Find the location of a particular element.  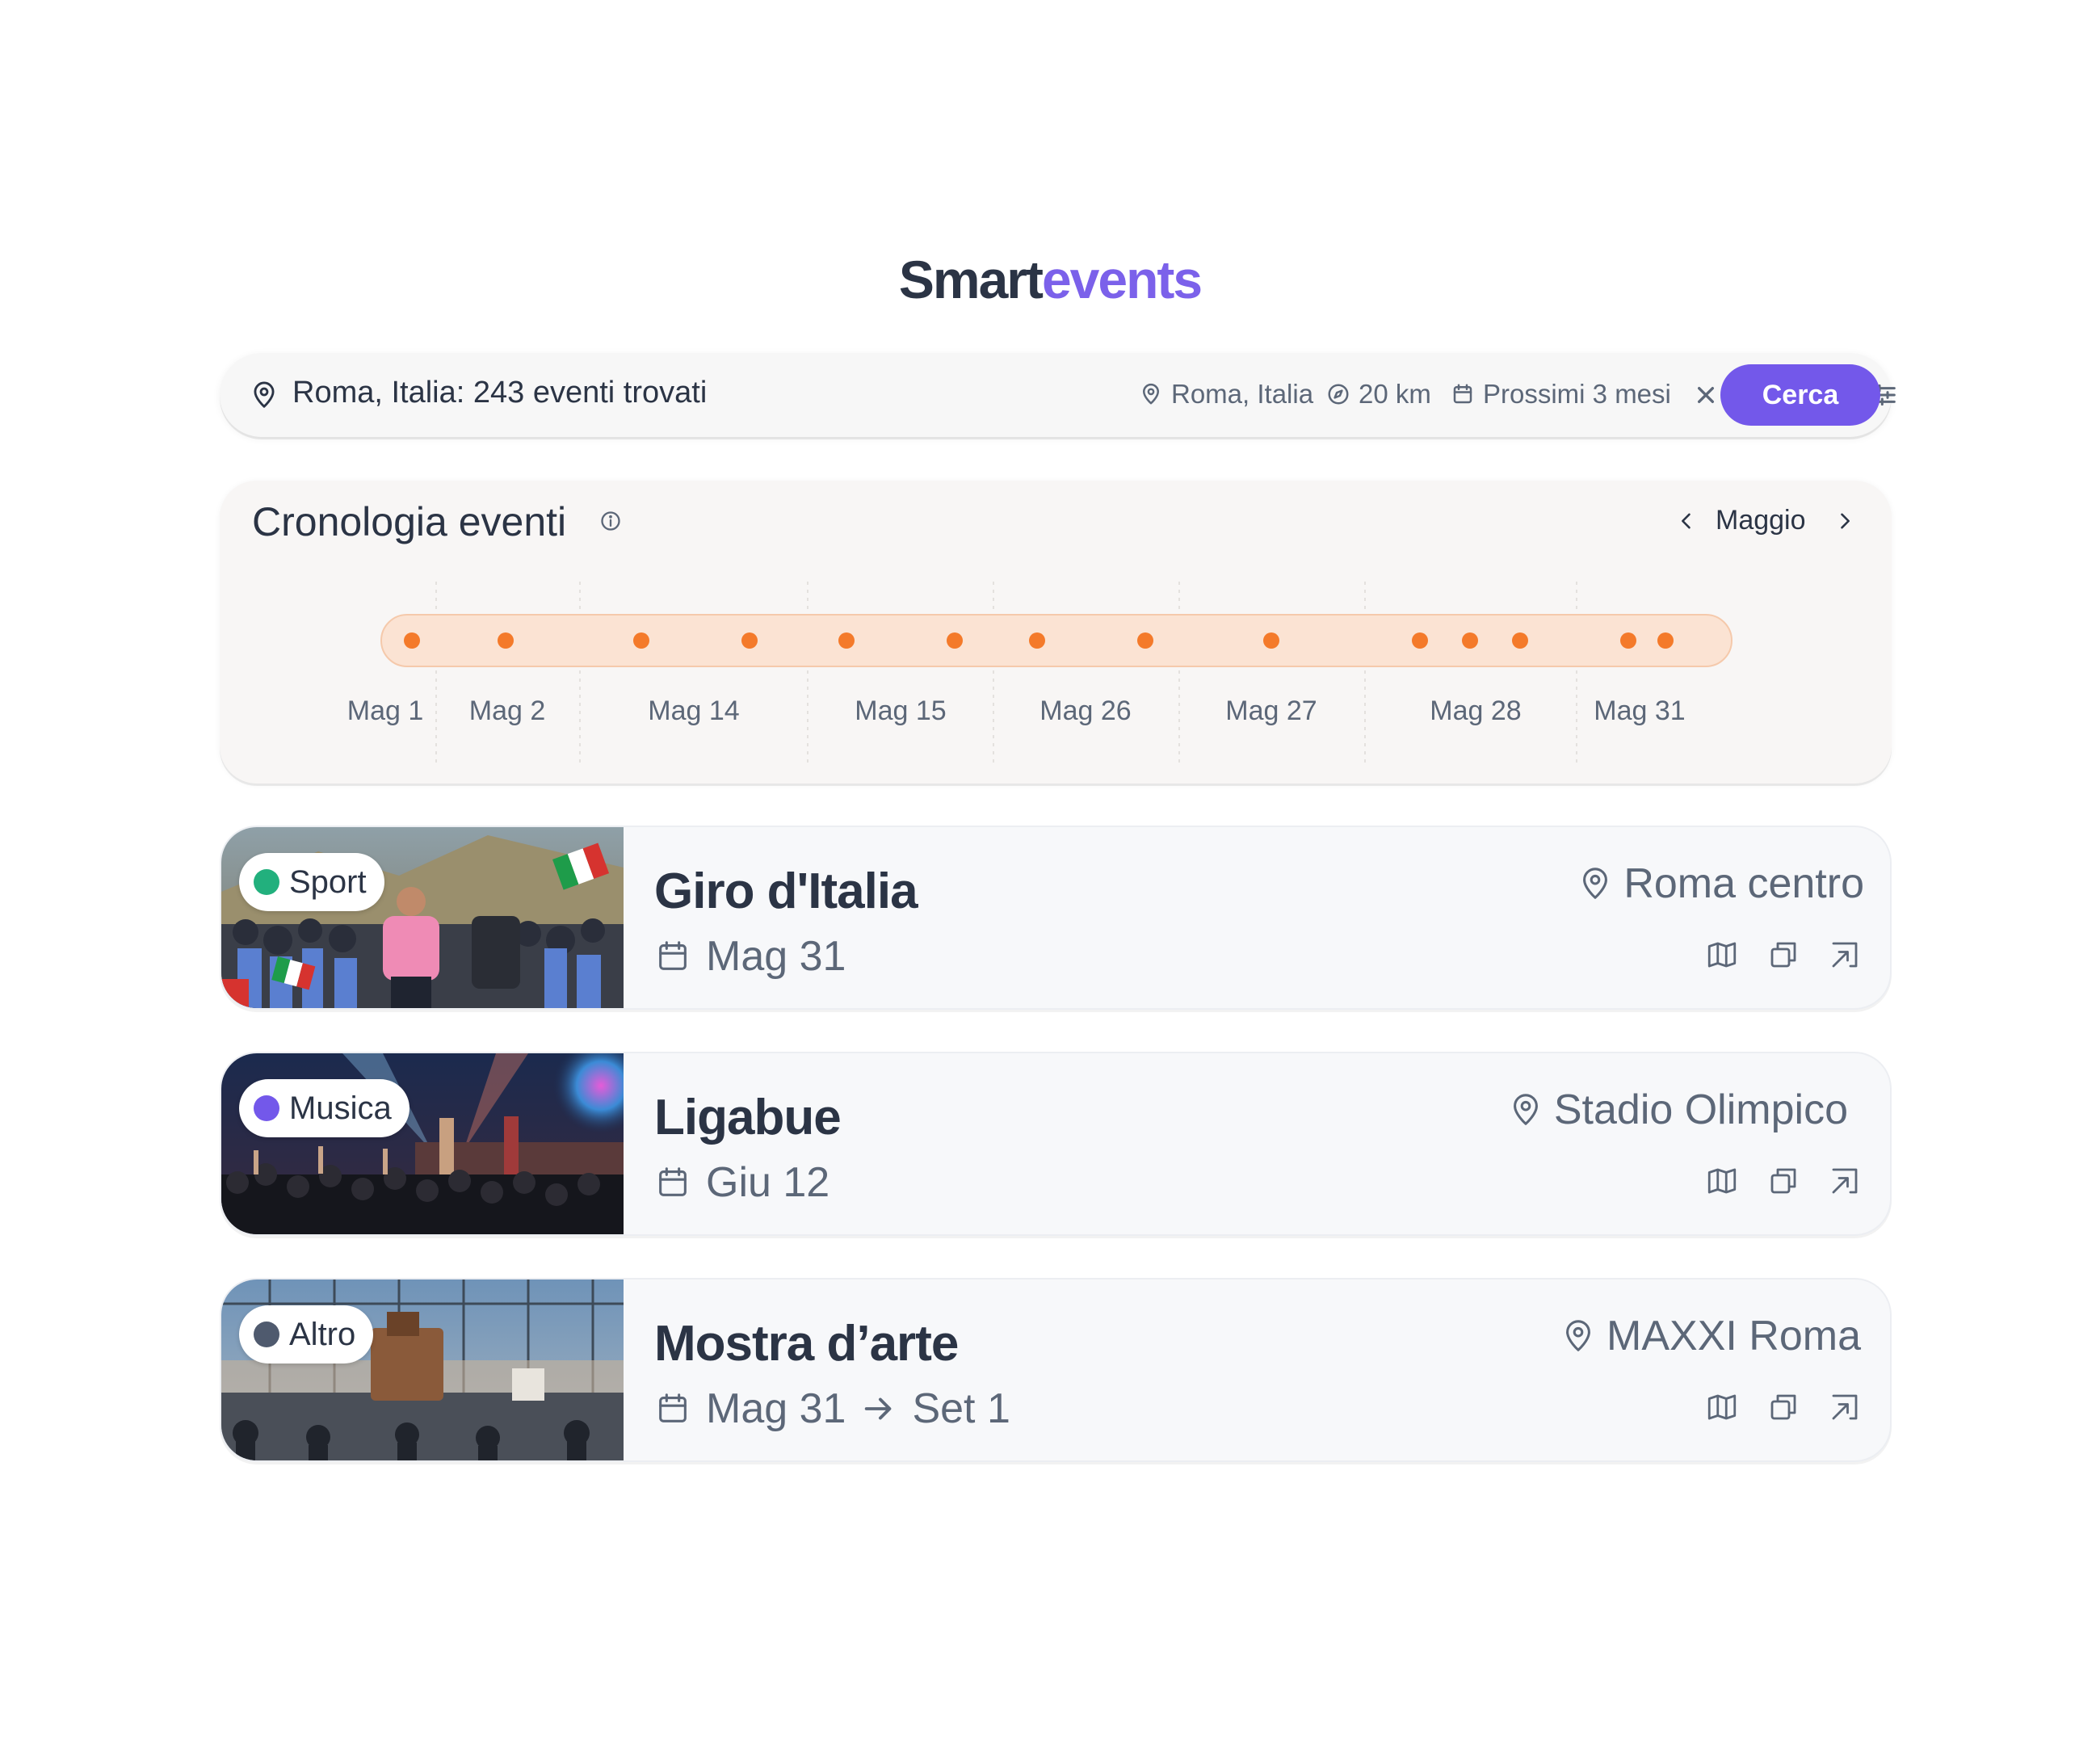

timeline-title: Cronologia eventi is located at coordinates (409, 521).